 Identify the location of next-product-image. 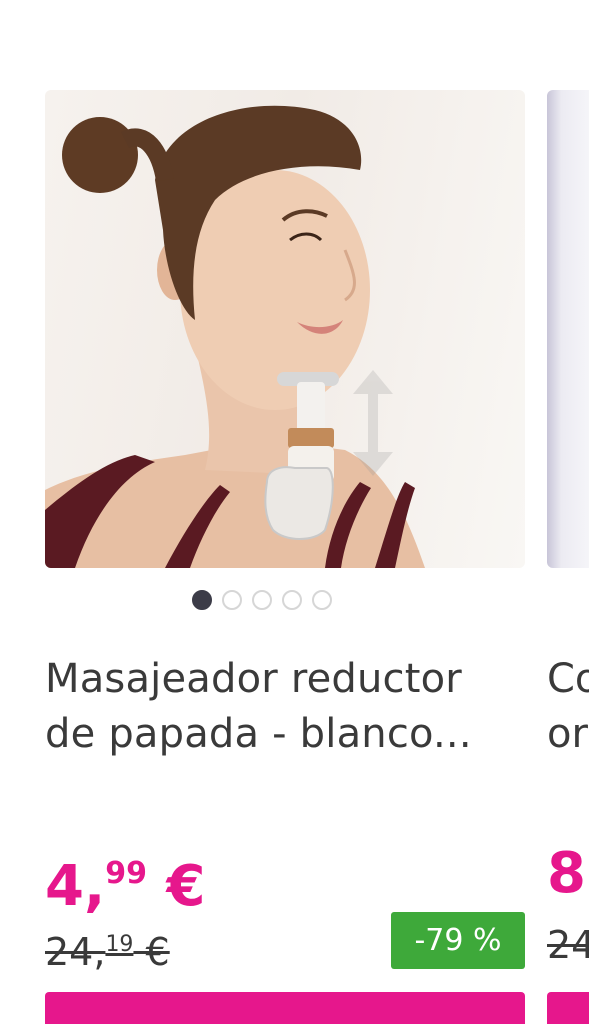
(568, 329).